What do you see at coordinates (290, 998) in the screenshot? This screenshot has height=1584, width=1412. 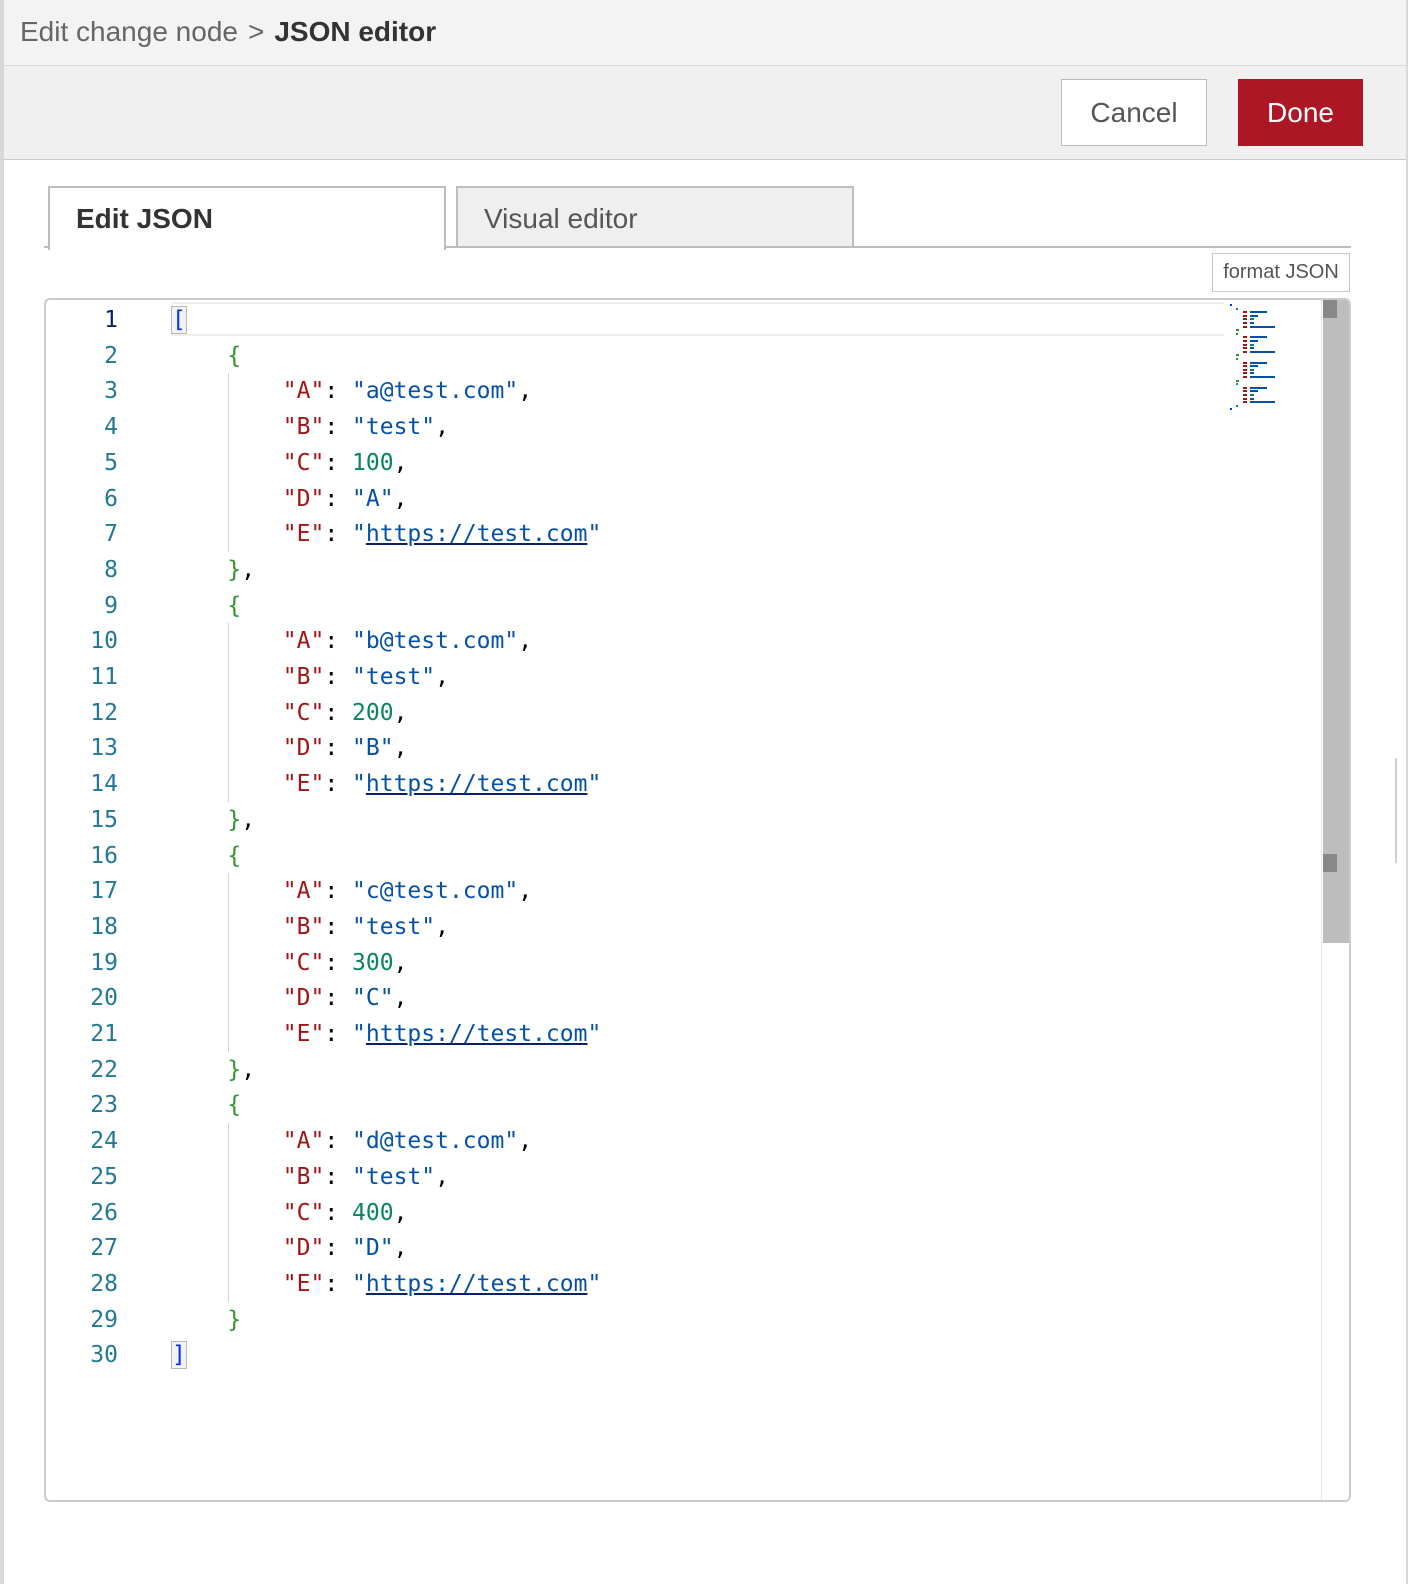 I see `code-line: "D": "C",` at bounding box center [290, 998].